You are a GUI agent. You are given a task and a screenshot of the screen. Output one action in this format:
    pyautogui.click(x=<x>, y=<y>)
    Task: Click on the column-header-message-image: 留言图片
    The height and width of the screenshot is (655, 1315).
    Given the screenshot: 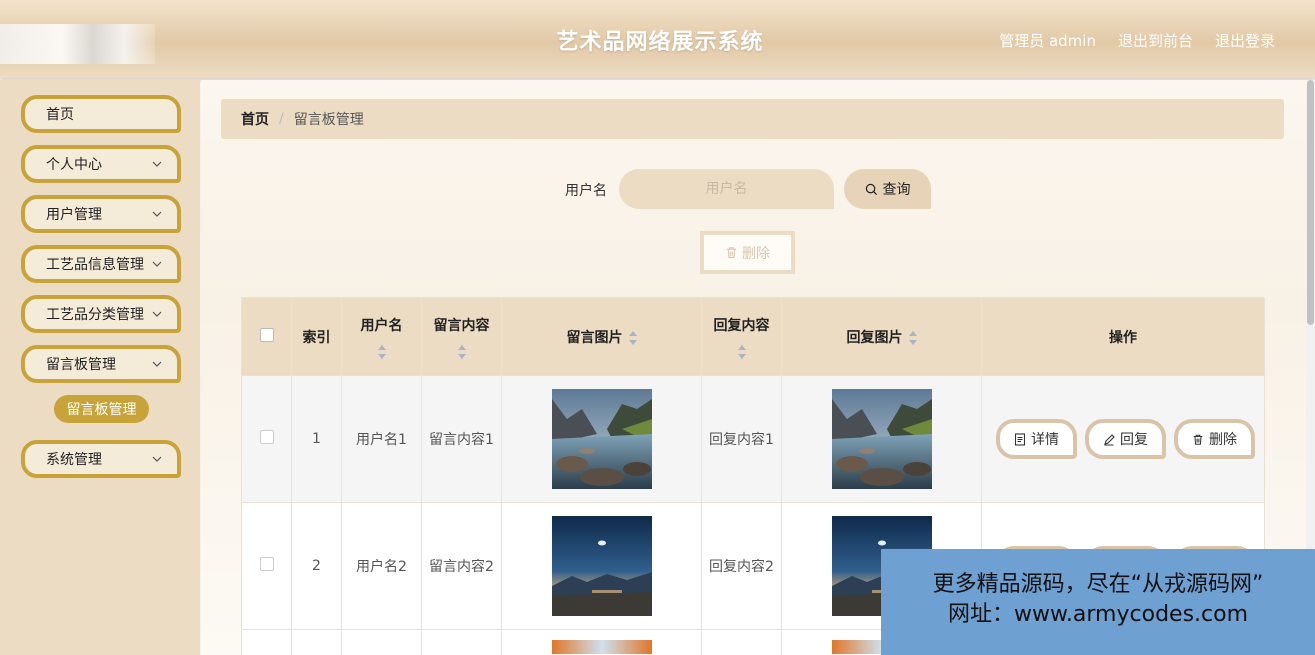 What is the action you would take?
    pyautogui.click(x=601, y=336)
    